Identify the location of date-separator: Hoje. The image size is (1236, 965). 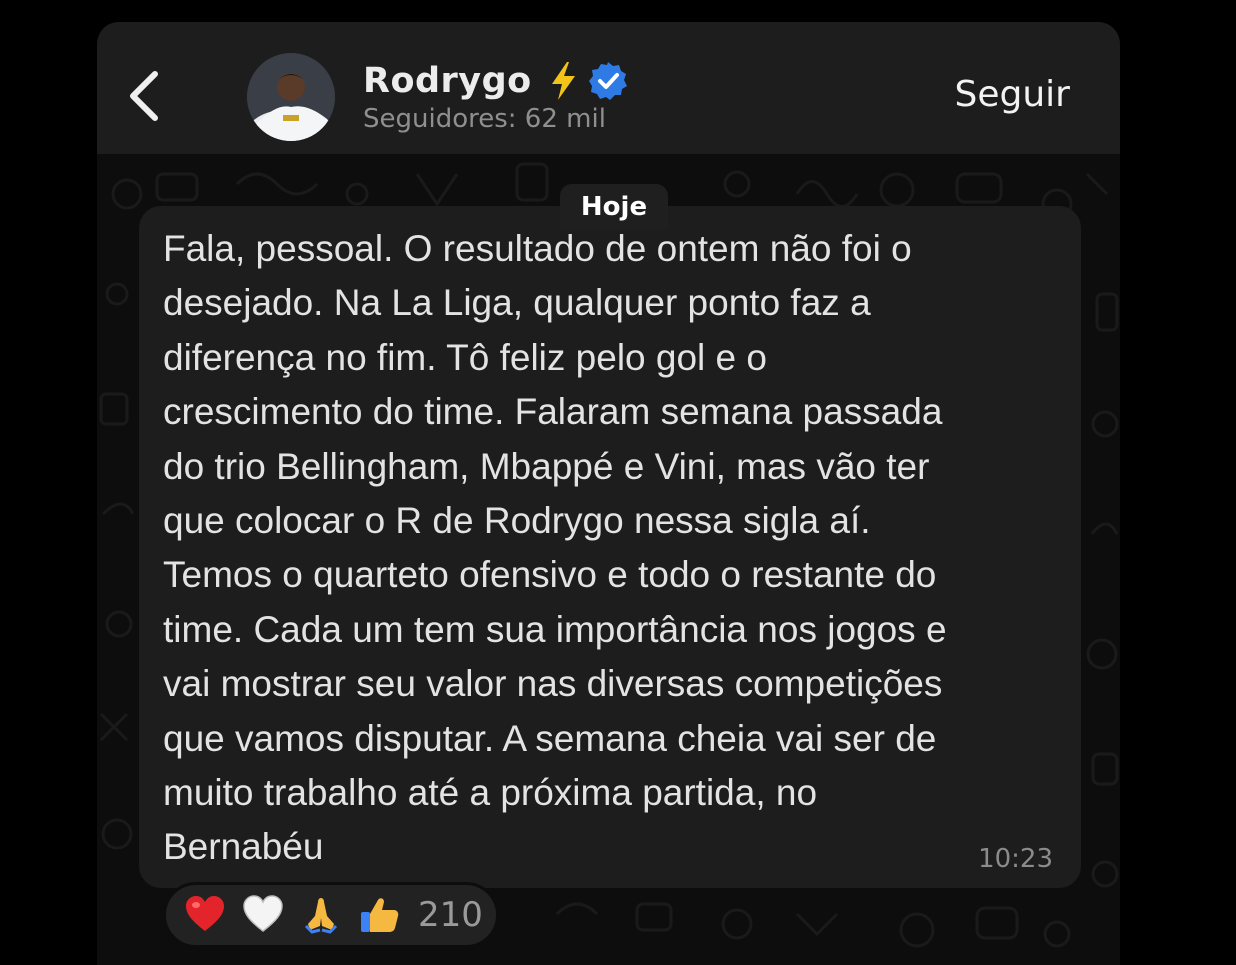
(614, 207).